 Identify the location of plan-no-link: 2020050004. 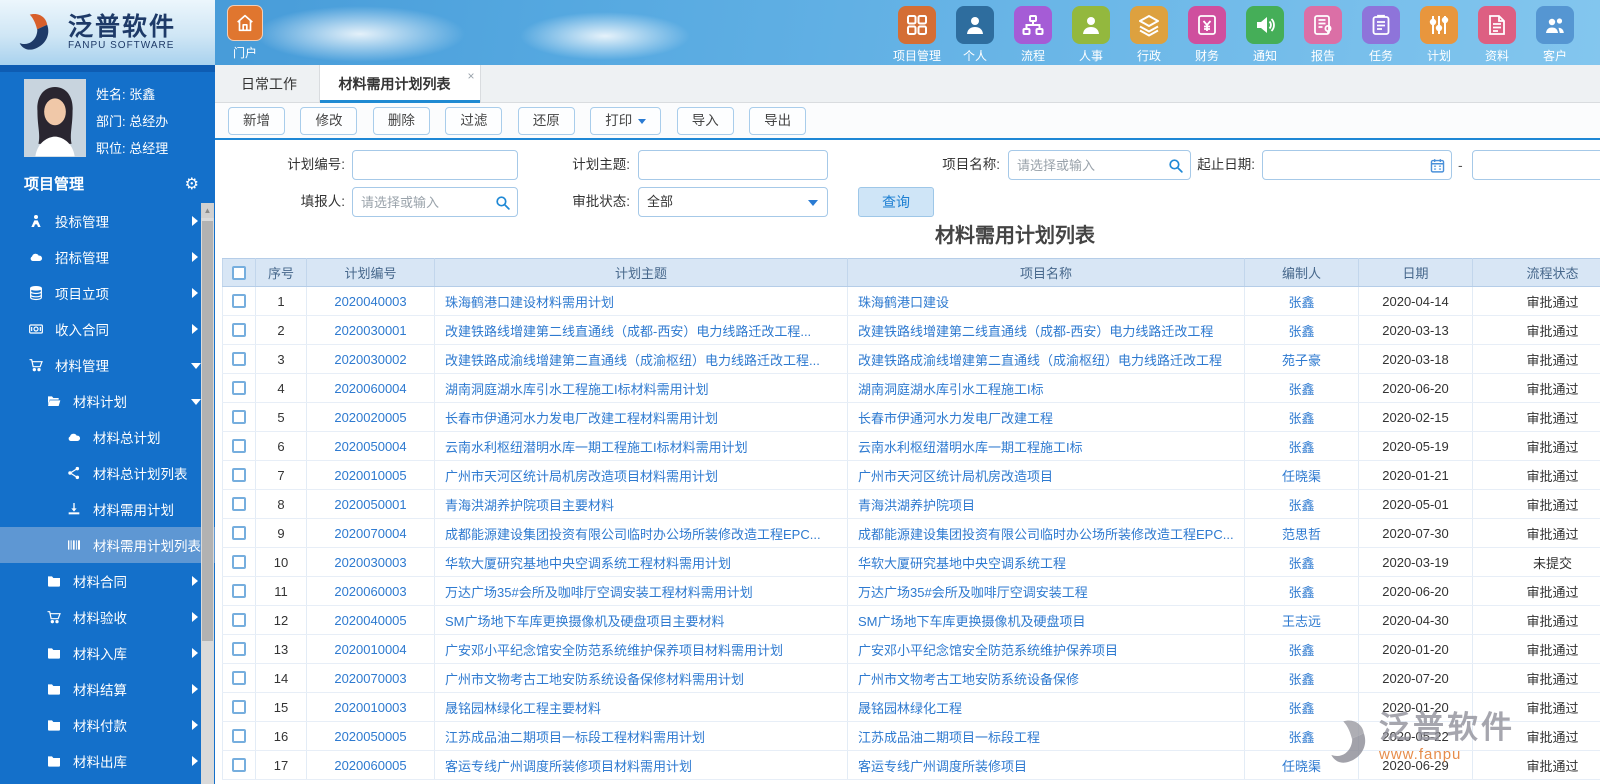
(370, 446).